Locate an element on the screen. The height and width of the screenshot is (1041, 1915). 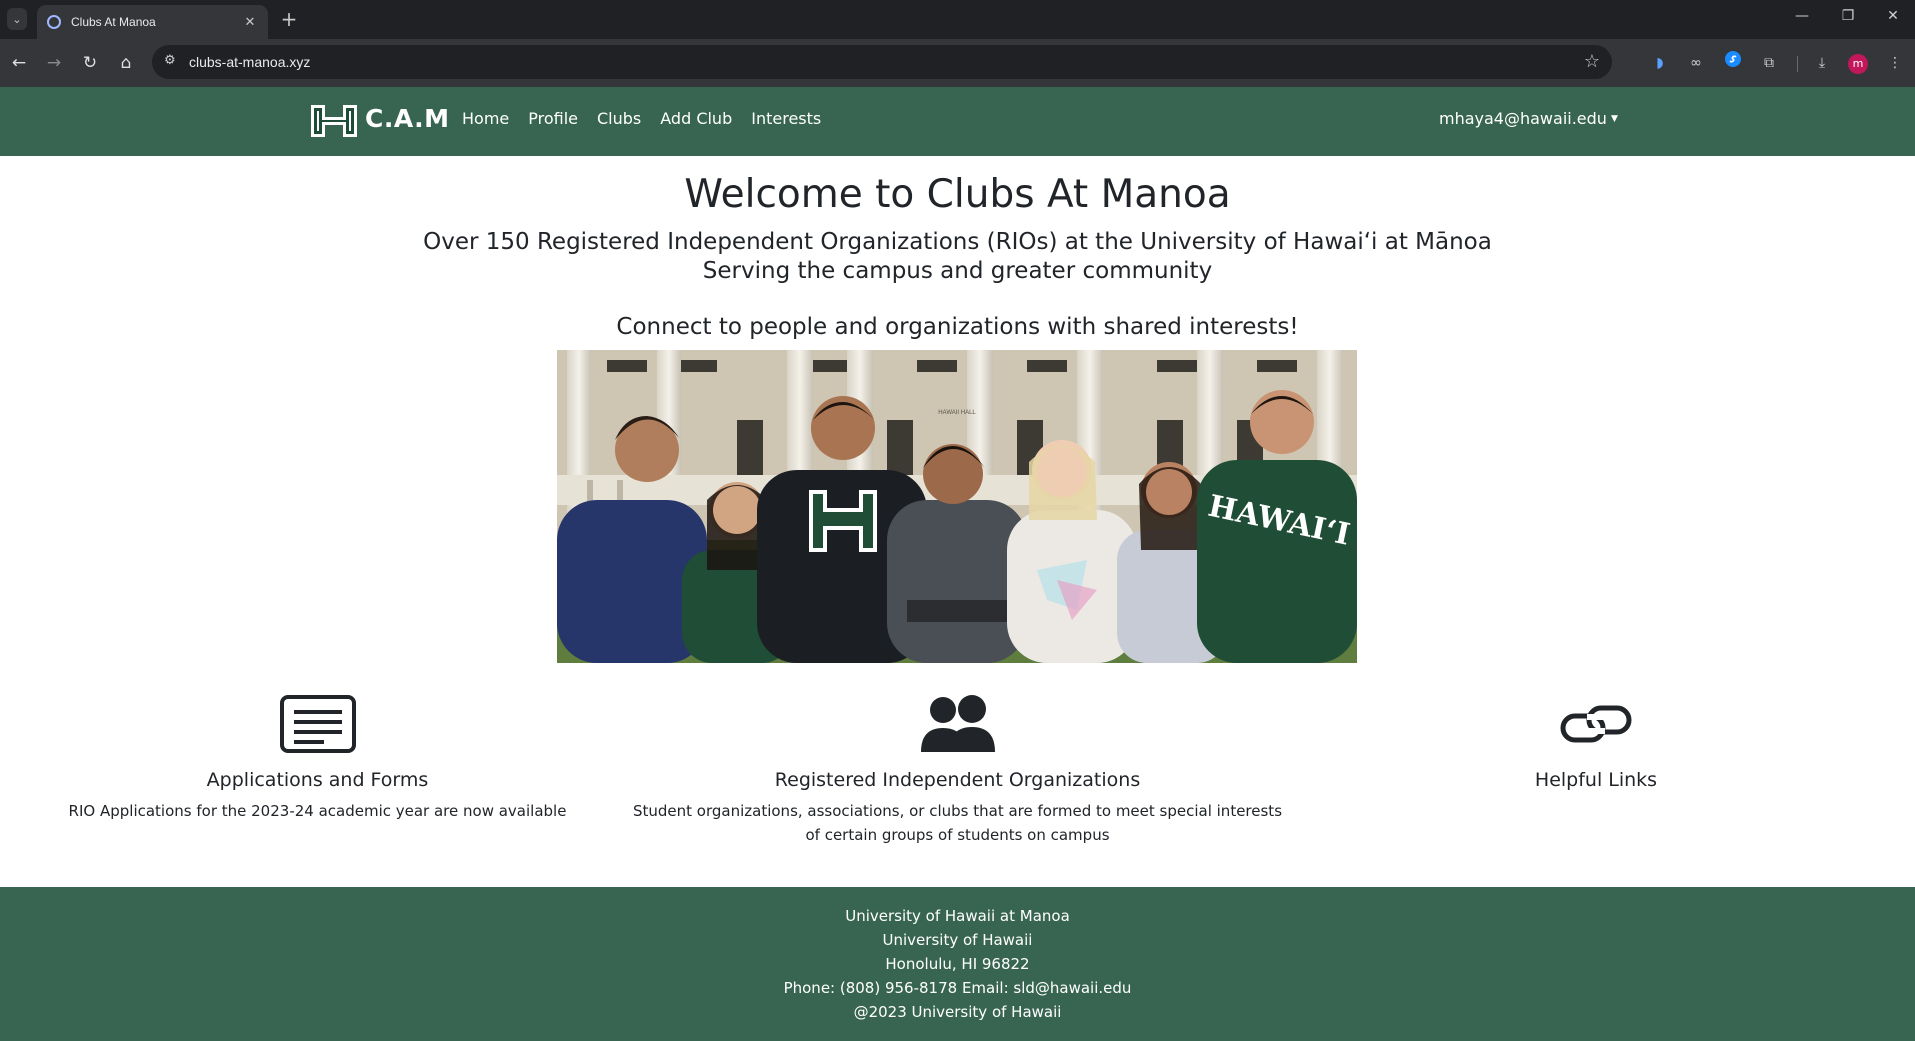
nav-link-interests: Interests is located at coordinates (786, 118).